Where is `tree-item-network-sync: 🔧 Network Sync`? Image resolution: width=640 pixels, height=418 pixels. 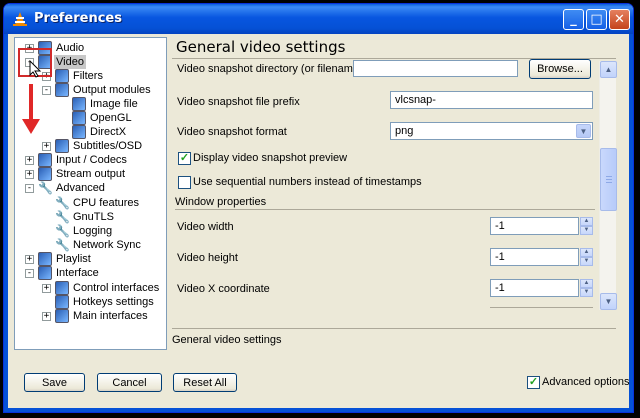
tree-item-network-sync: 🔧 Network Sync is located at coordinates (90, 245).